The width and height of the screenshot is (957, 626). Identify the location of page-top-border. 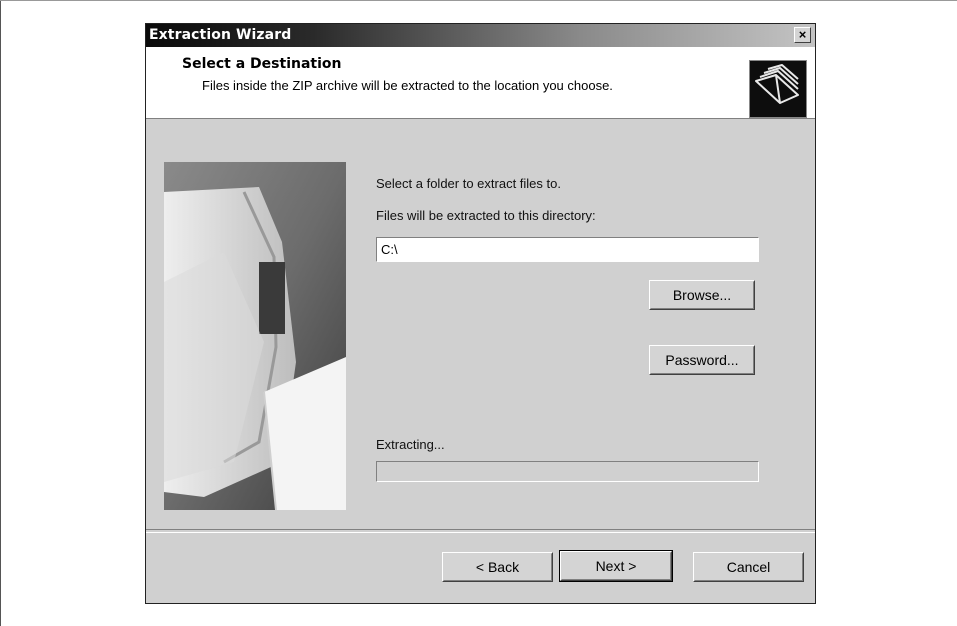
(478, 0).